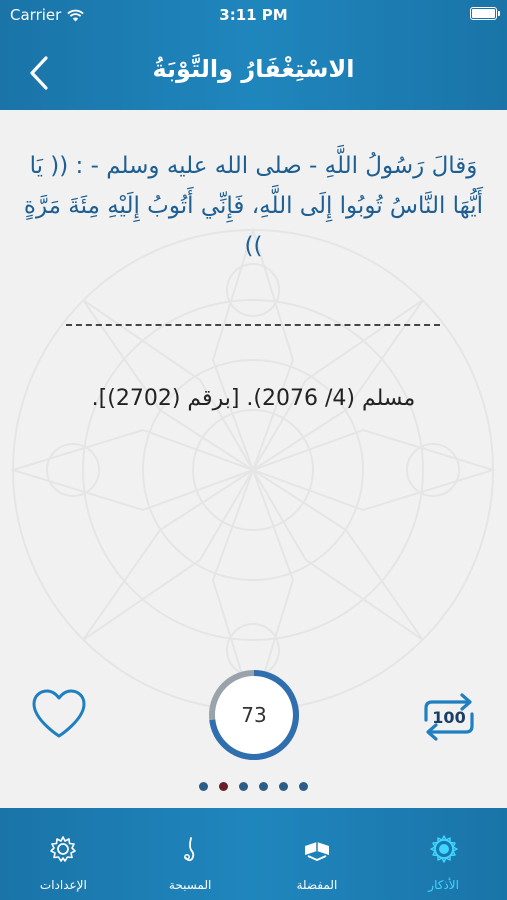 The image size is (507, 900). What do you see at coordinates (449, 717) in the screenshot?
I see `repeat-total: 100` at bounding box center [449, 717].